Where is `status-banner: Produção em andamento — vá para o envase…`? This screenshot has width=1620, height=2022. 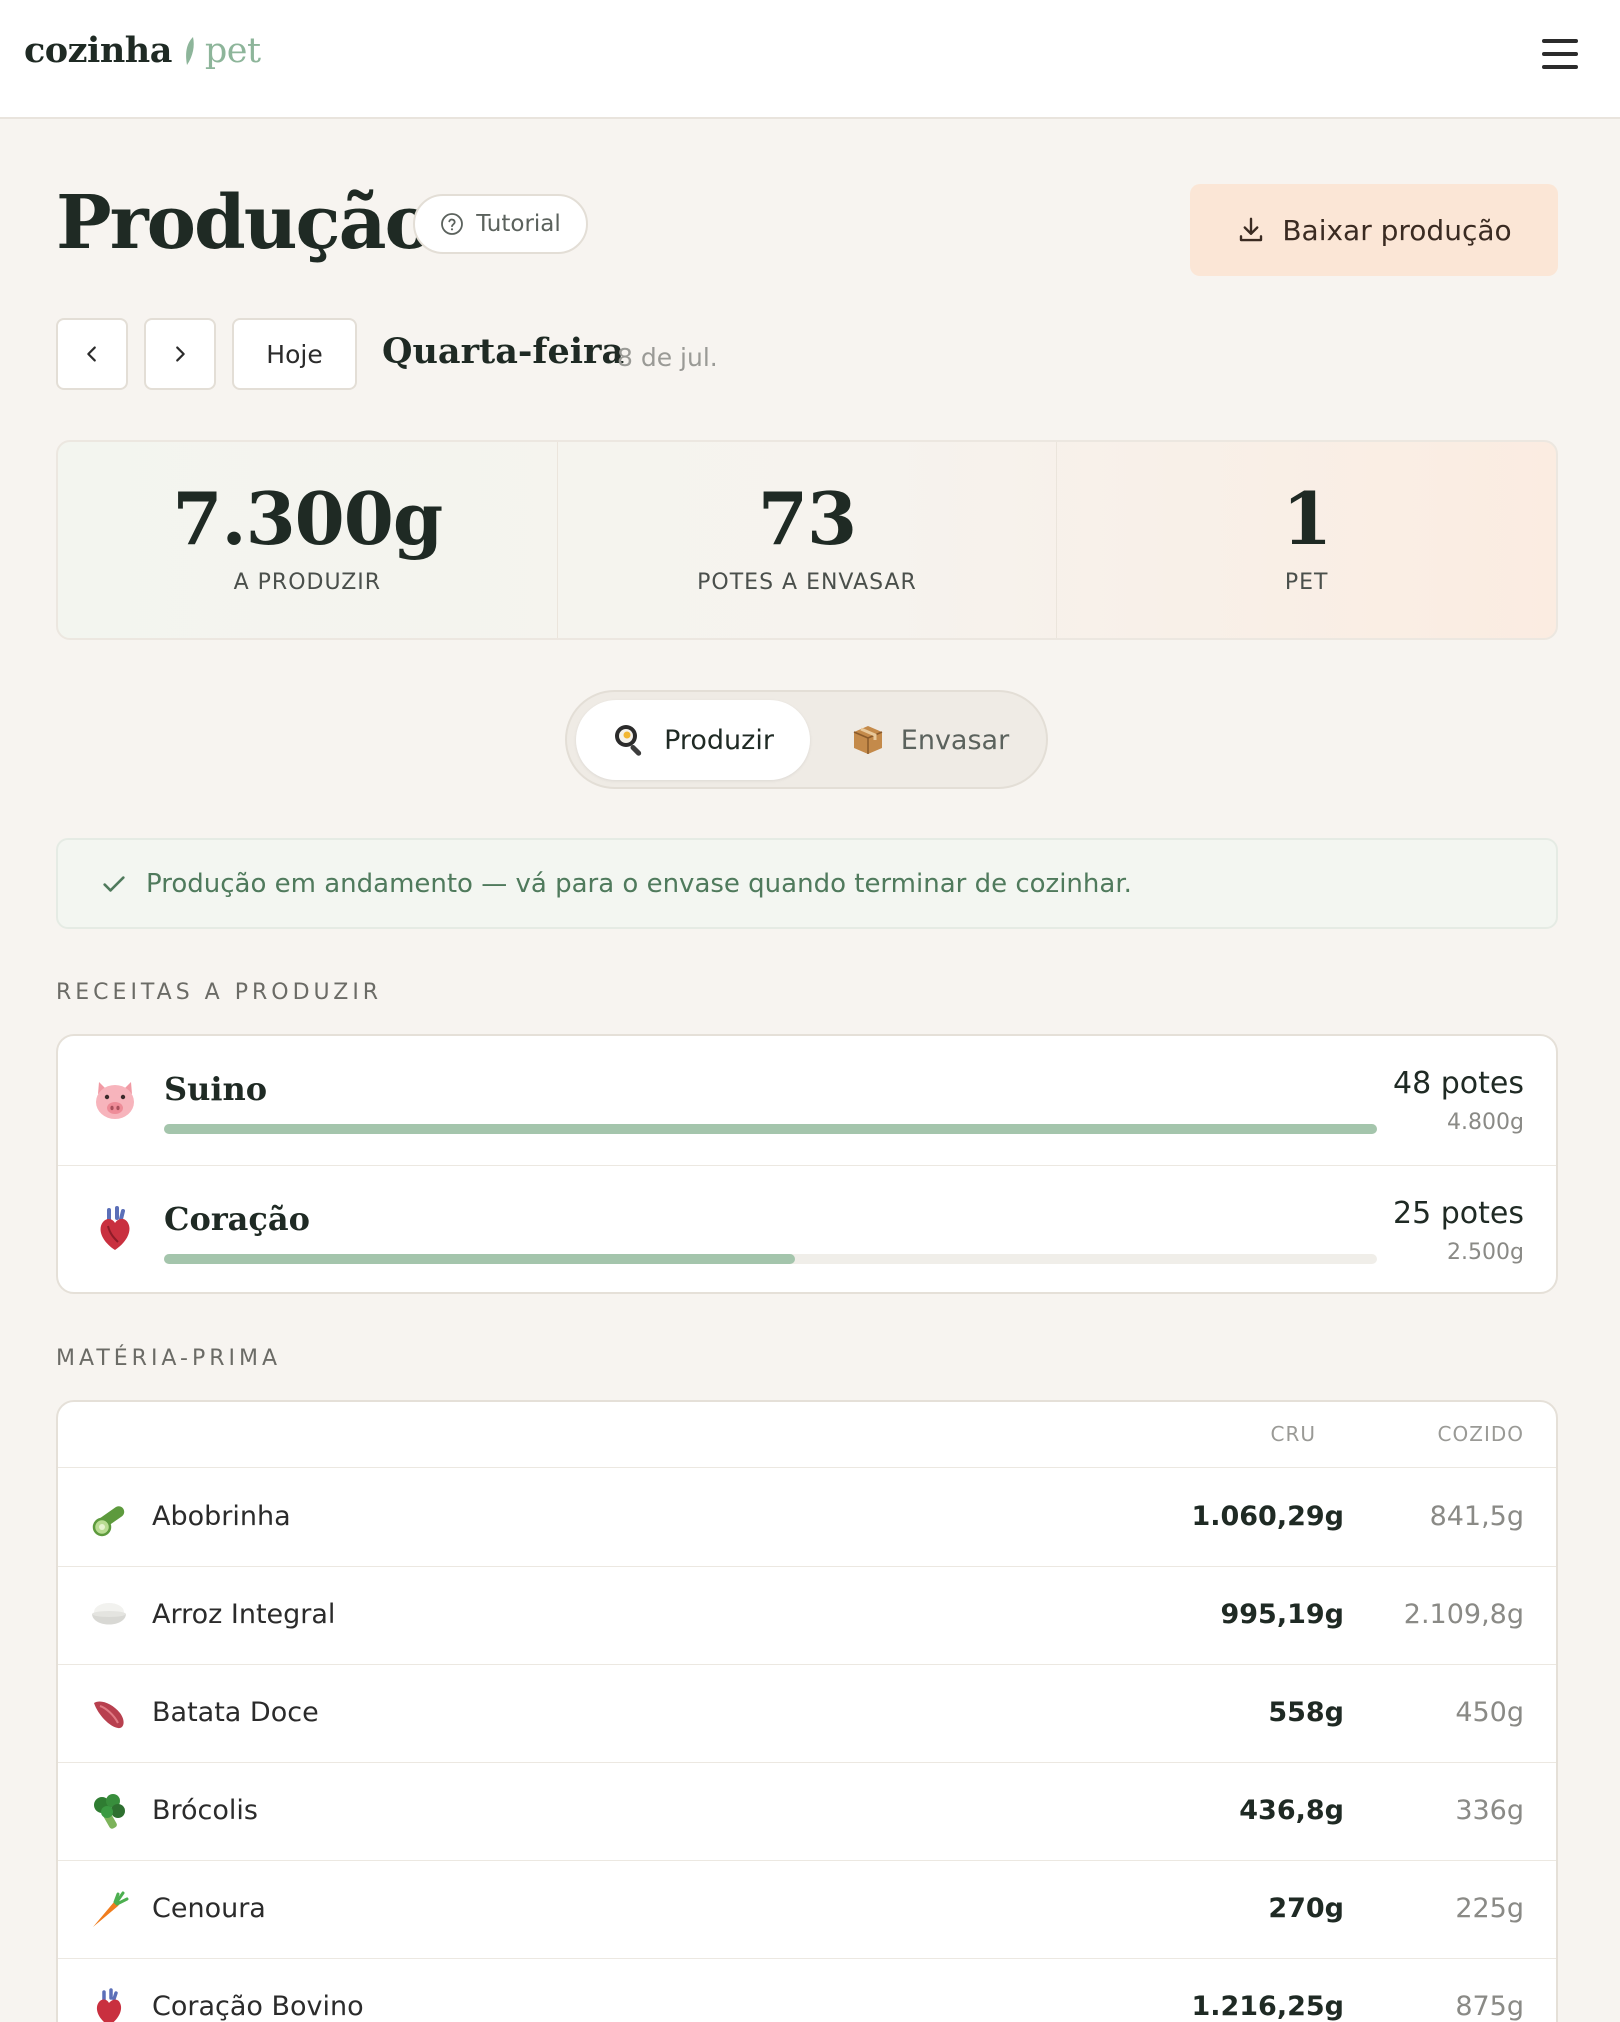 status-banner: Produção em andamento — vá para o envase… is located at coordinates (807, 883).